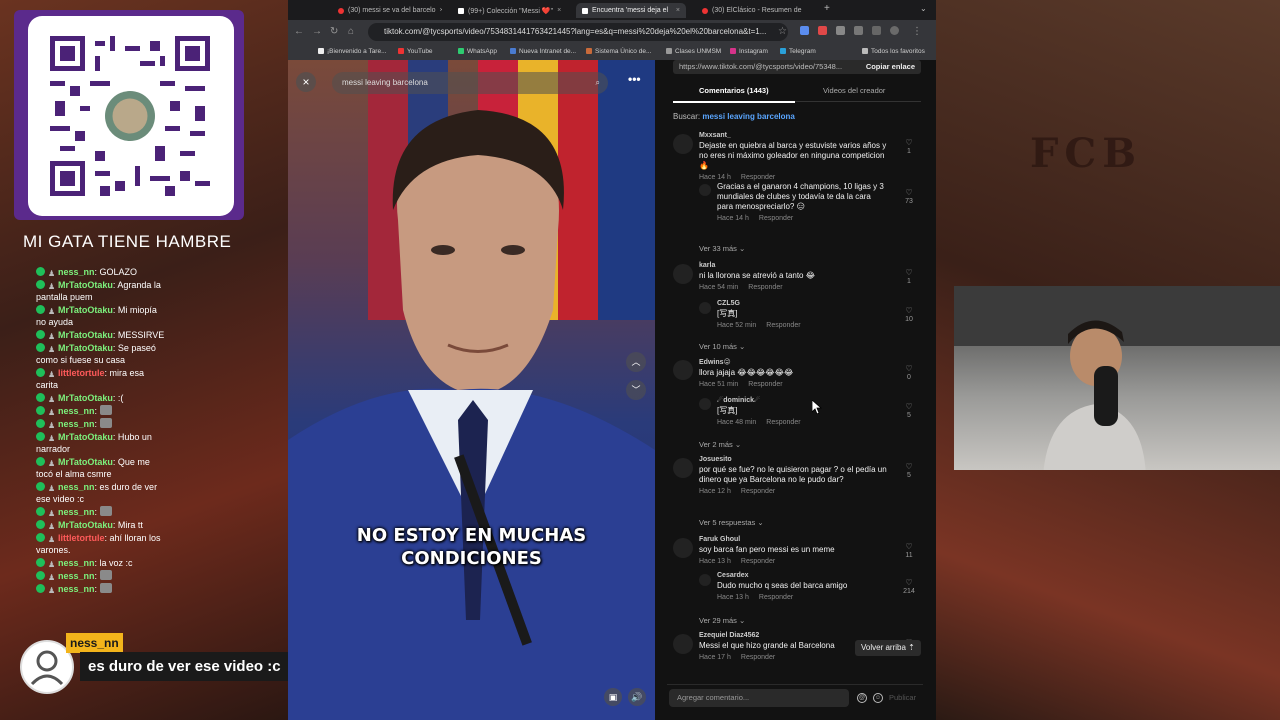 The height and width of the screenshot is (720, 1280). I want to click on comment-username: karla, so click(794, 265).